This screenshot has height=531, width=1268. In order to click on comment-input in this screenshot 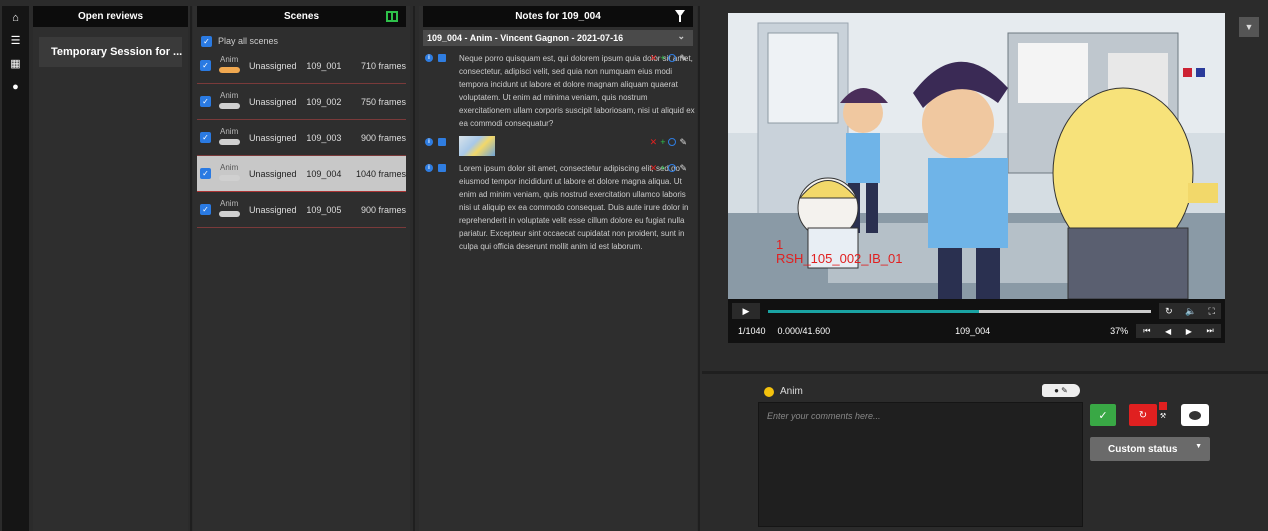, I will do `click(920, 464)`.